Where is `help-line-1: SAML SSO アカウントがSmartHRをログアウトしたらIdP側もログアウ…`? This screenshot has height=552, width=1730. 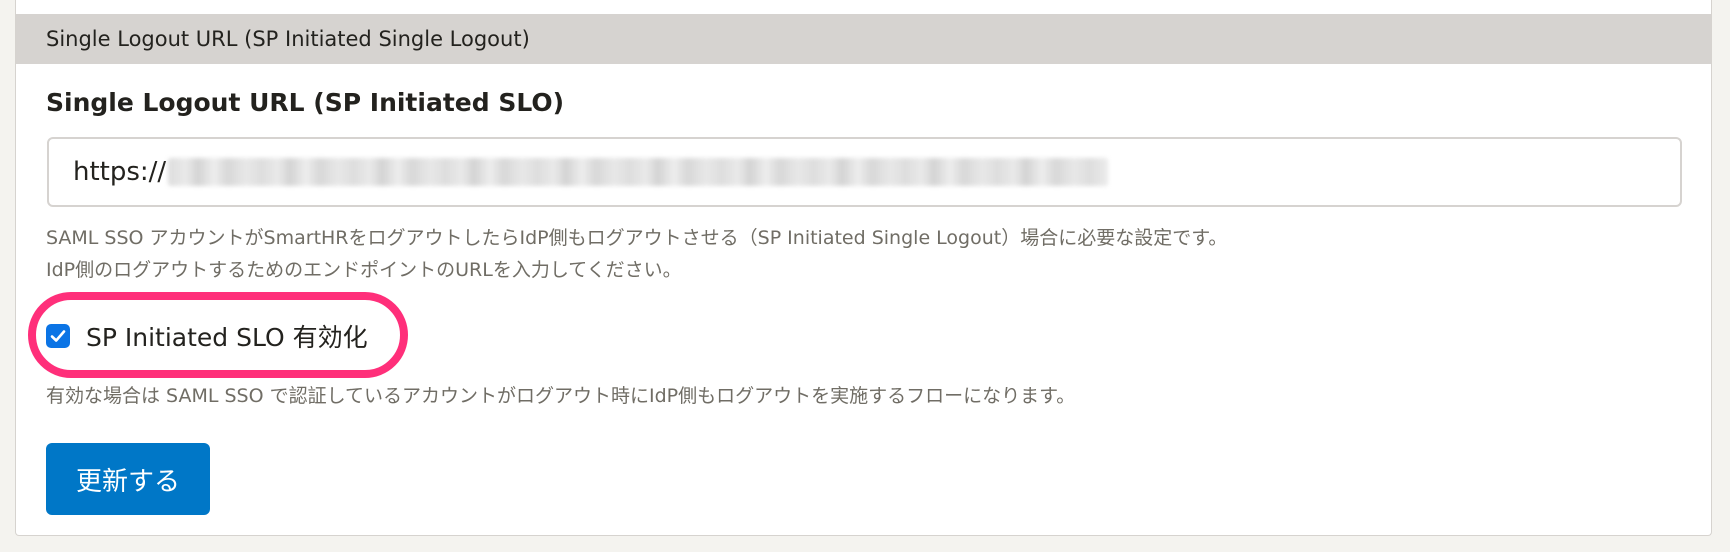 help-line-1: SAML SSO アカウントがSmartHRをログアウトしたらIdP側もログアウ… is located at coordinates (637, 238).